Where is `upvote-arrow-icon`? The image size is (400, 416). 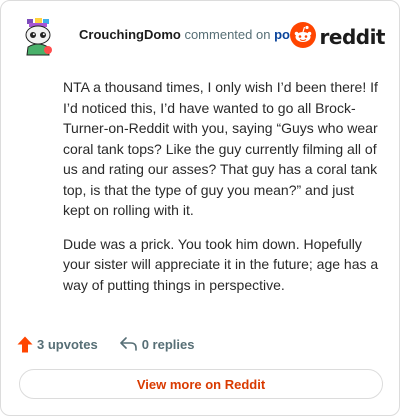
upvote-arrow-icon is located at coordinates (25, 344).